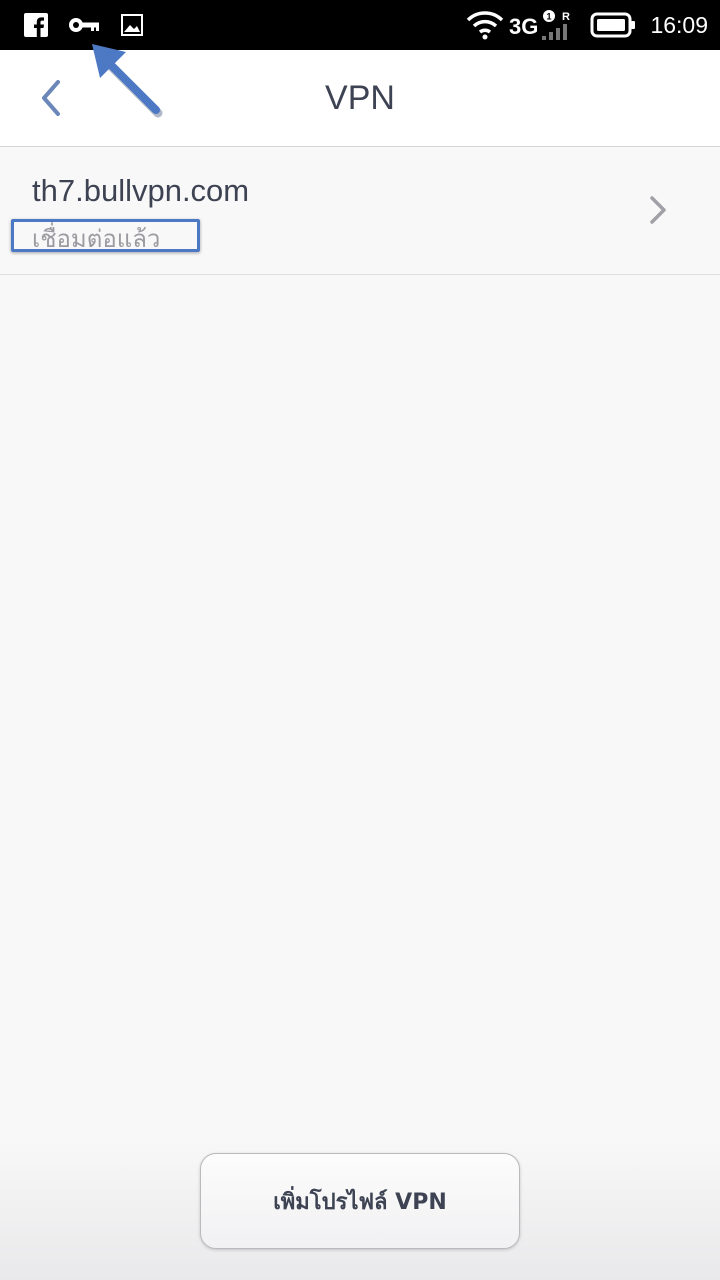  Describe the element at coordinates (613, 25) in the screenshot. I see `battery-icon` at that location.